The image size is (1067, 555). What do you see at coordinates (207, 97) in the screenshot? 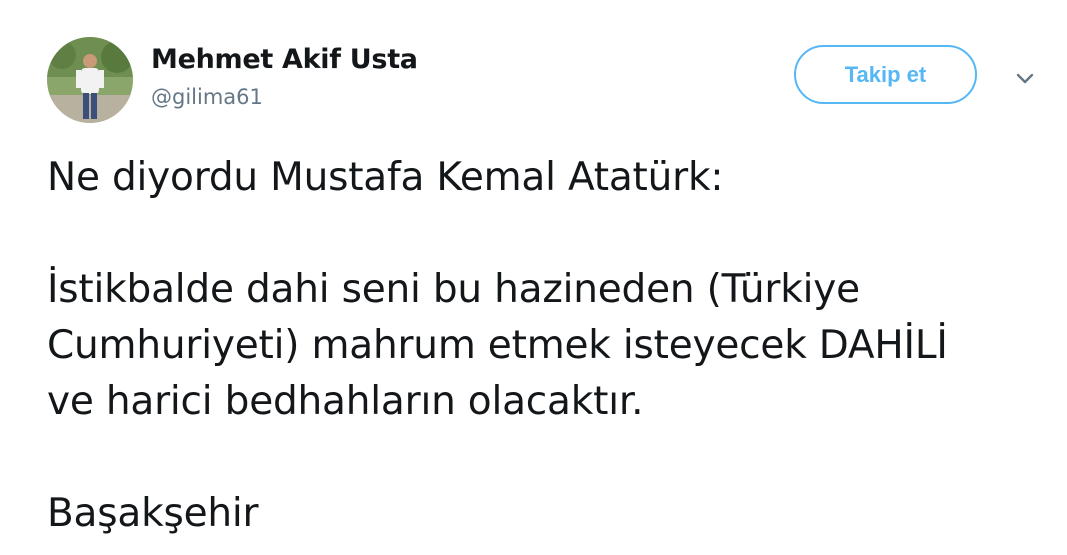
I see `author-handle: @gilima61` at bounding box center [207, 97].